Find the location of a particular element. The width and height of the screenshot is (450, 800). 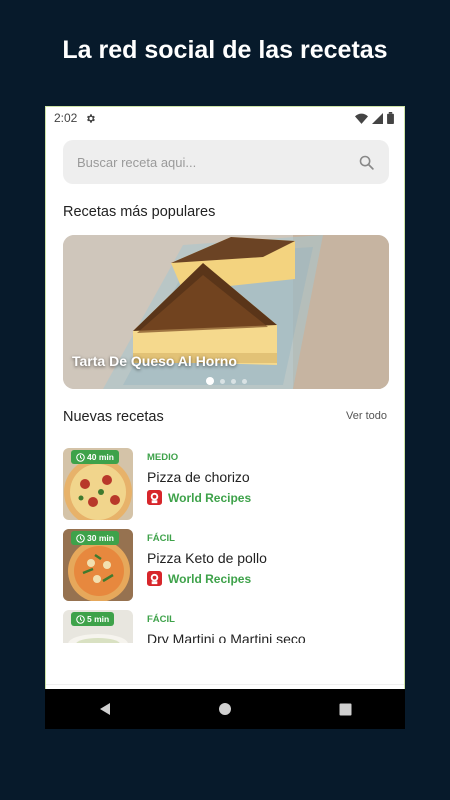

promo-headline: La red social de las recetas is located at coordinates (225, 50).